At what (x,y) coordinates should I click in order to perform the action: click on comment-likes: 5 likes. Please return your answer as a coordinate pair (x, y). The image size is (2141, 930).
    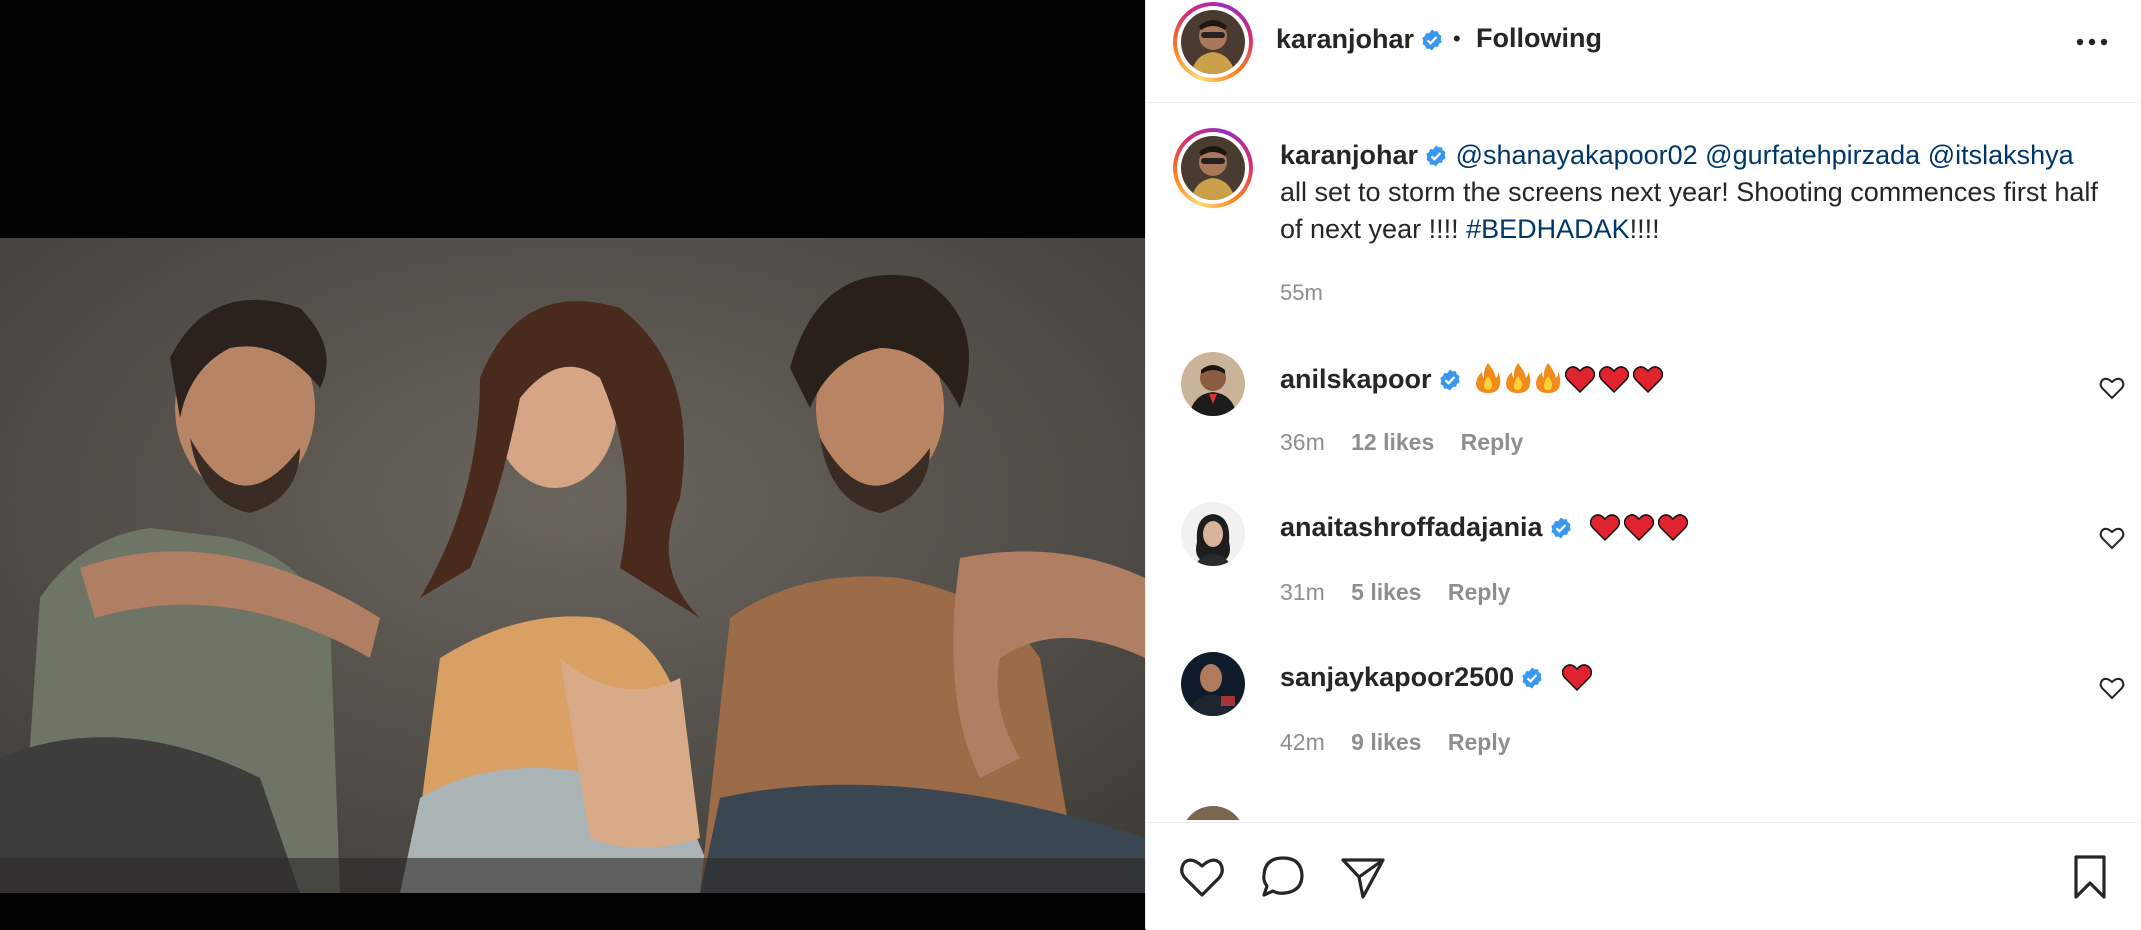
    Looking at the image, I should click on (1386, 592).